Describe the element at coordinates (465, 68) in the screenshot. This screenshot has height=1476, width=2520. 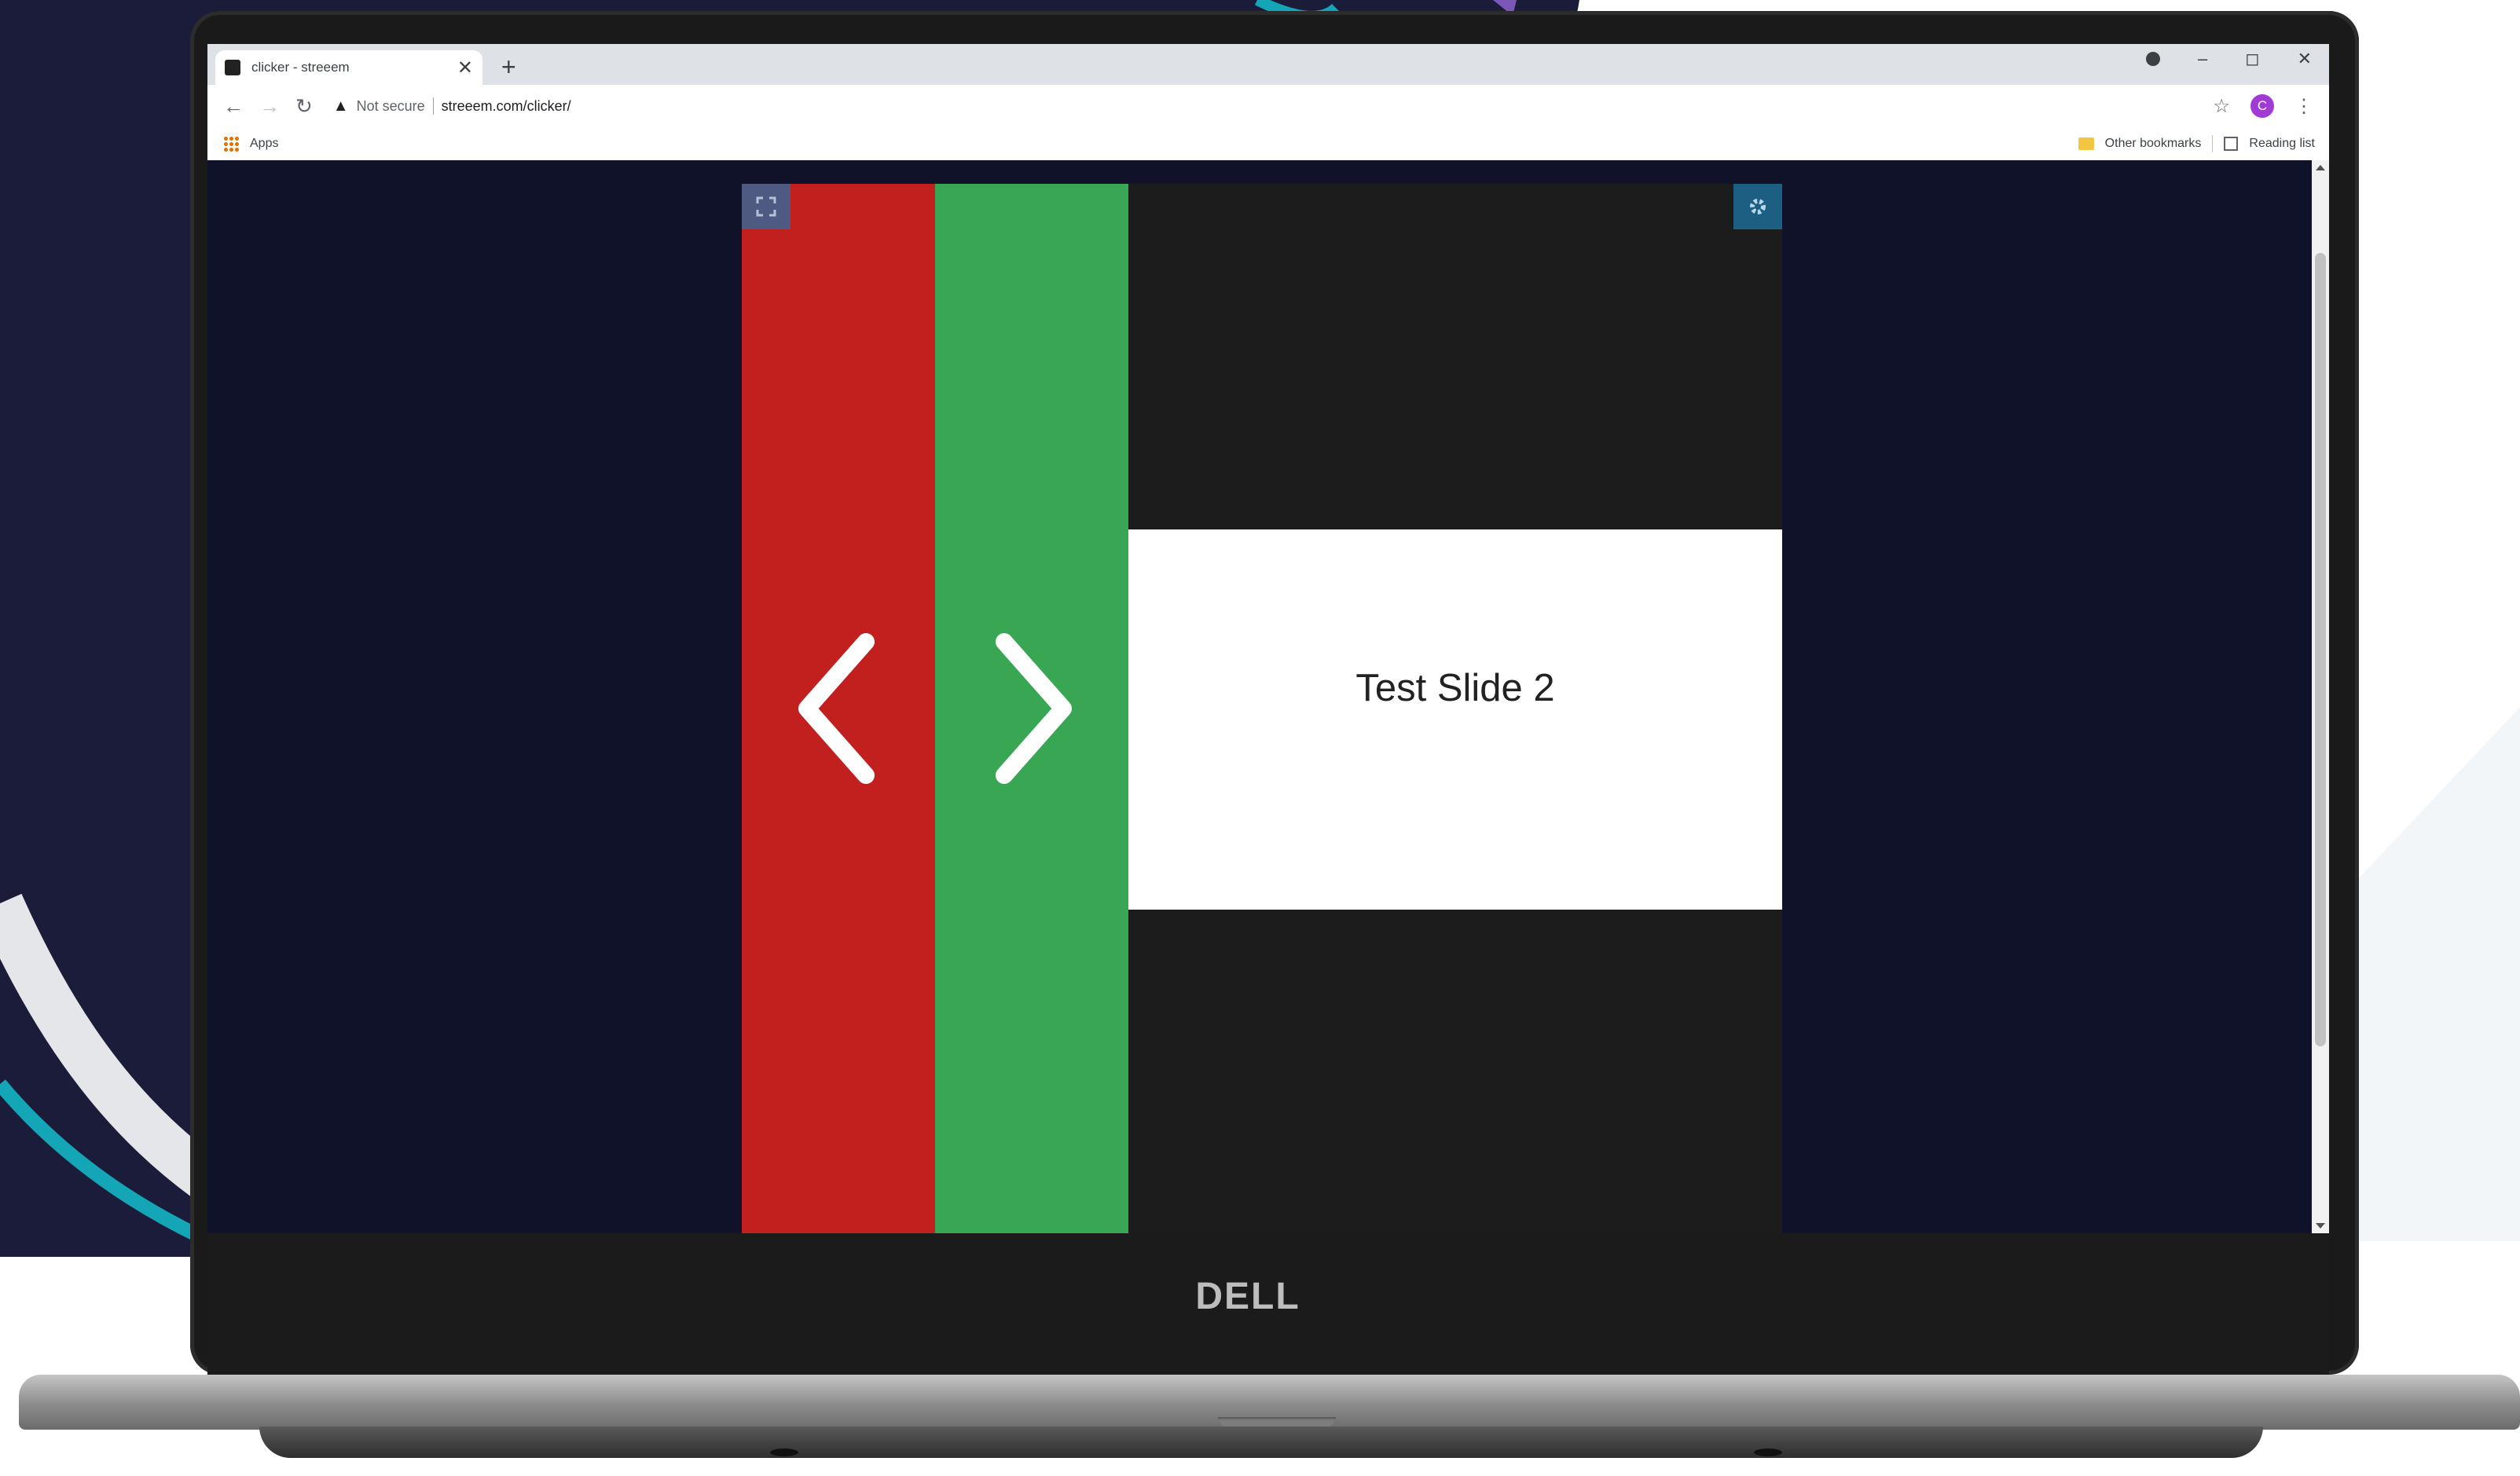
I see `close-icon: ✕` at that location.